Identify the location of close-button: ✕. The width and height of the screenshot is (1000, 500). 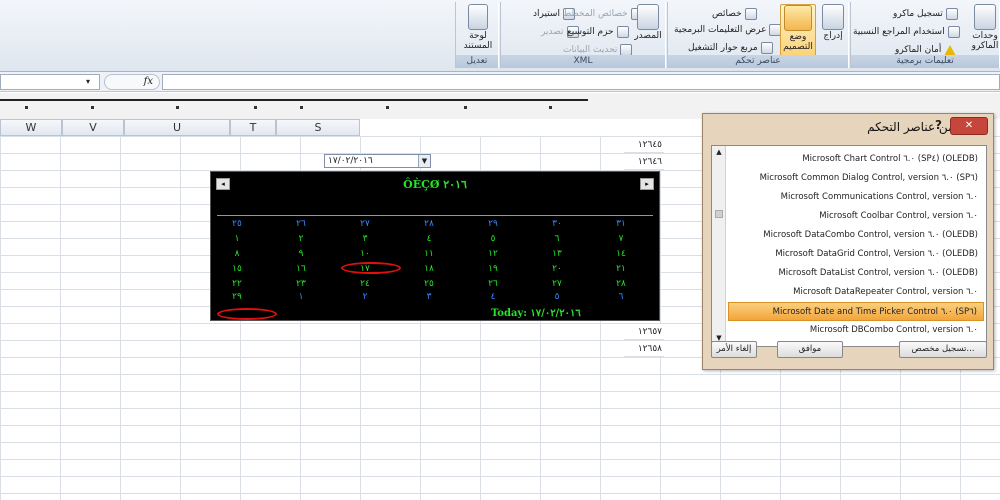
(969, 126).